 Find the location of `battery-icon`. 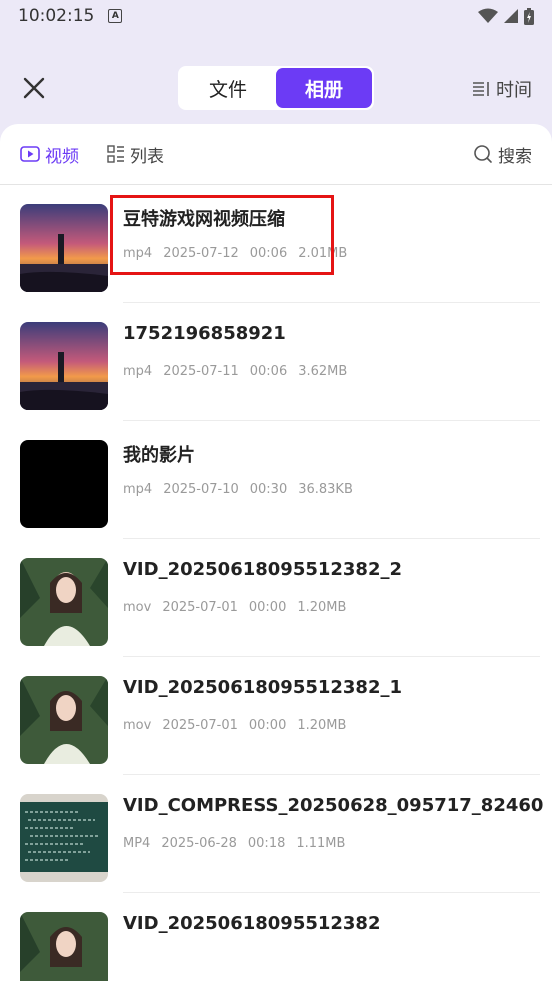

battery-icon is located at coordinates (529, 16).